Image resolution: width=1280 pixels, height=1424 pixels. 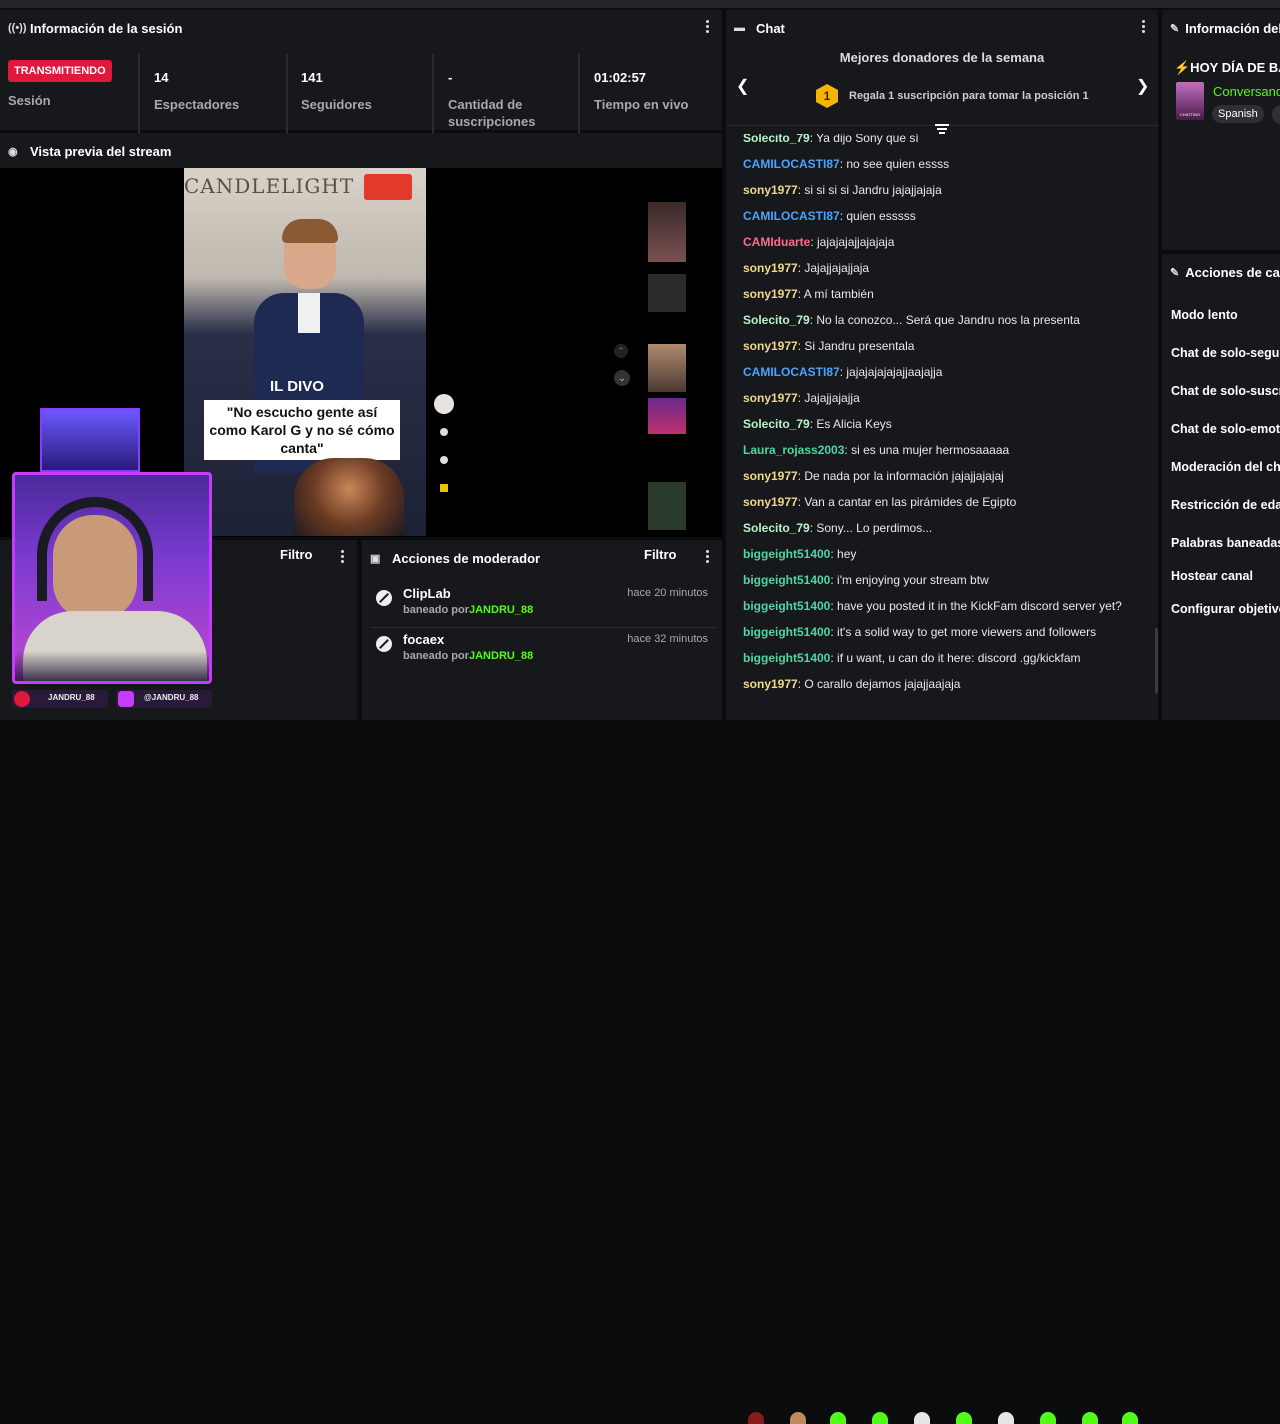 I want to click on next-arrow-icon: ❯, so click(x=1142, y=86).